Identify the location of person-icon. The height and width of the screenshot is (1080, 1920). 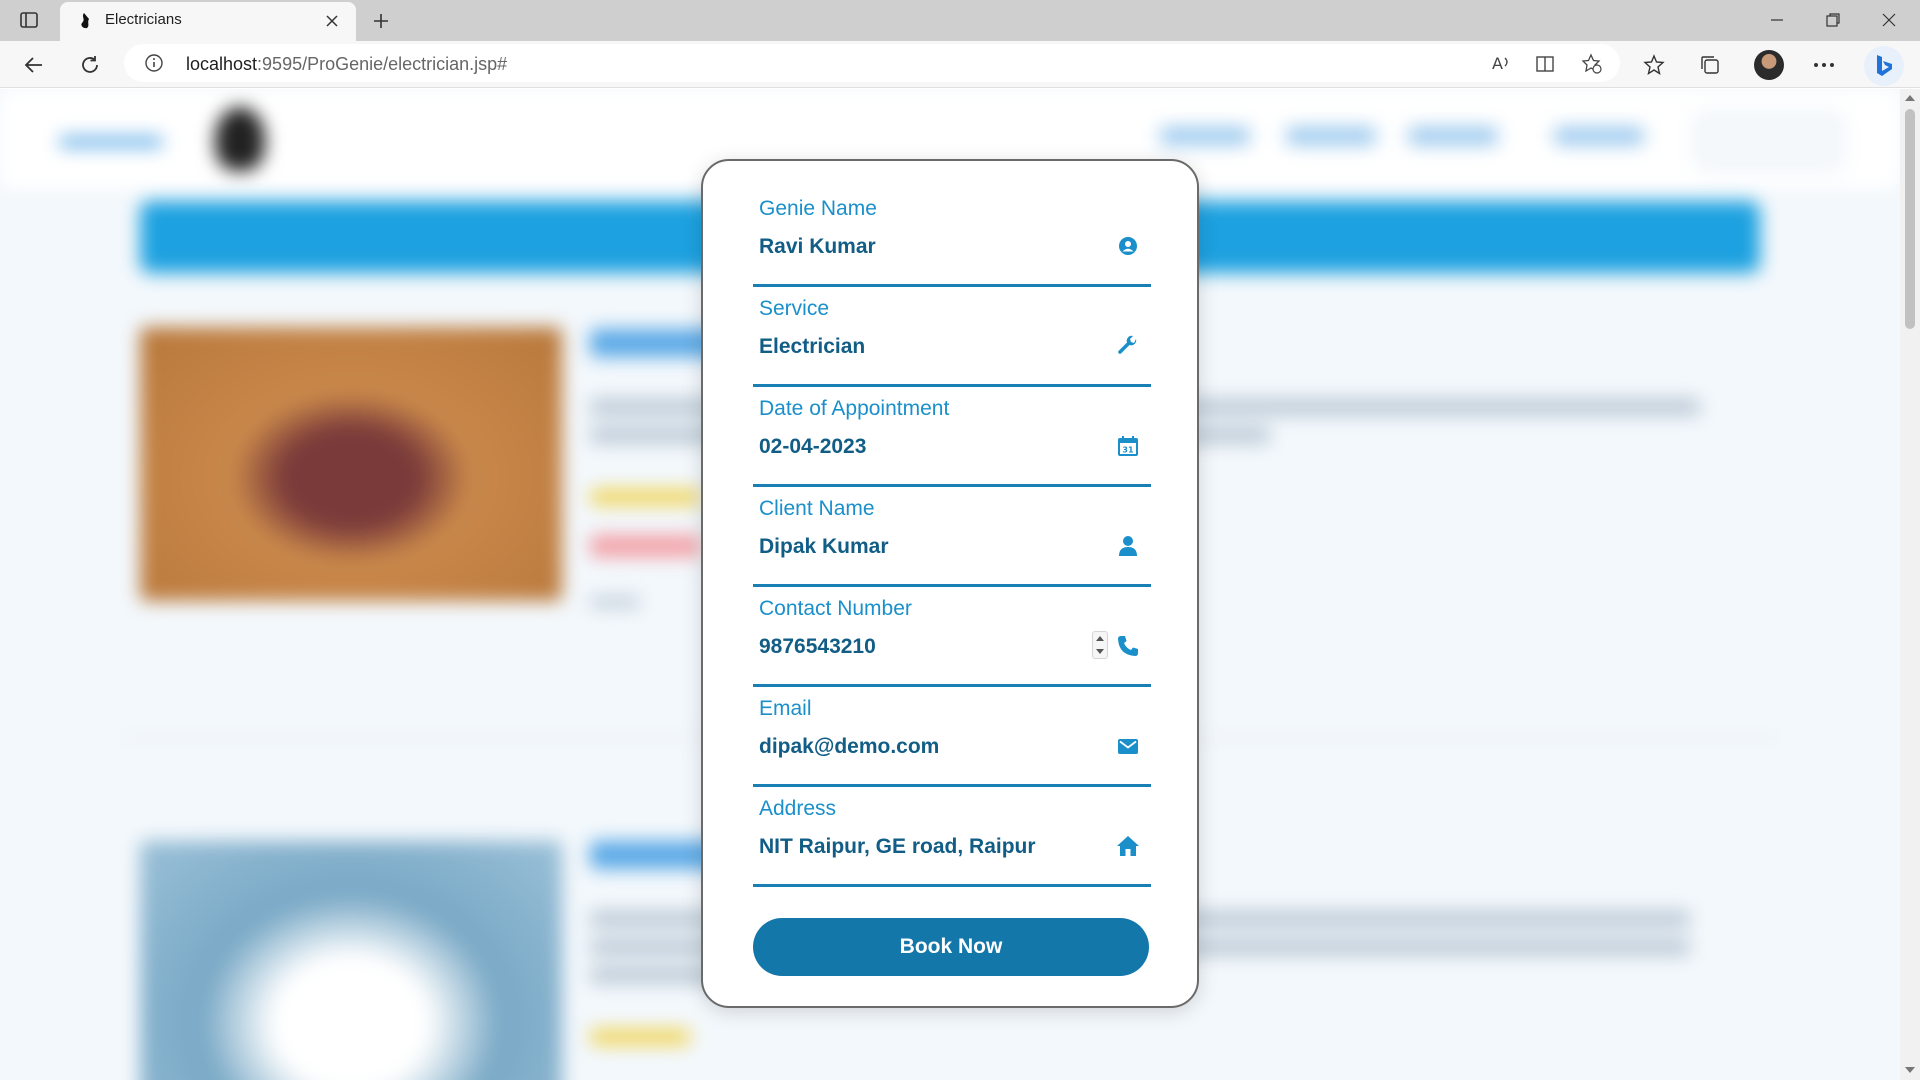
(1128, 546).